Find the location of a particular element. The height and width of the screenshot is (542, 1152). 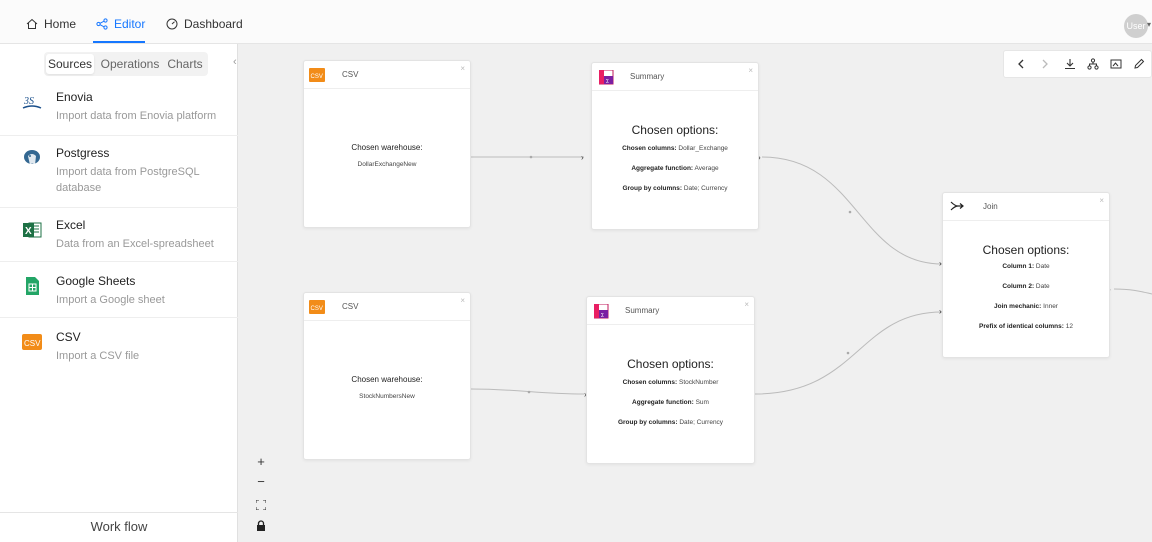

gauge-icon is located at coordinates (172, 24).